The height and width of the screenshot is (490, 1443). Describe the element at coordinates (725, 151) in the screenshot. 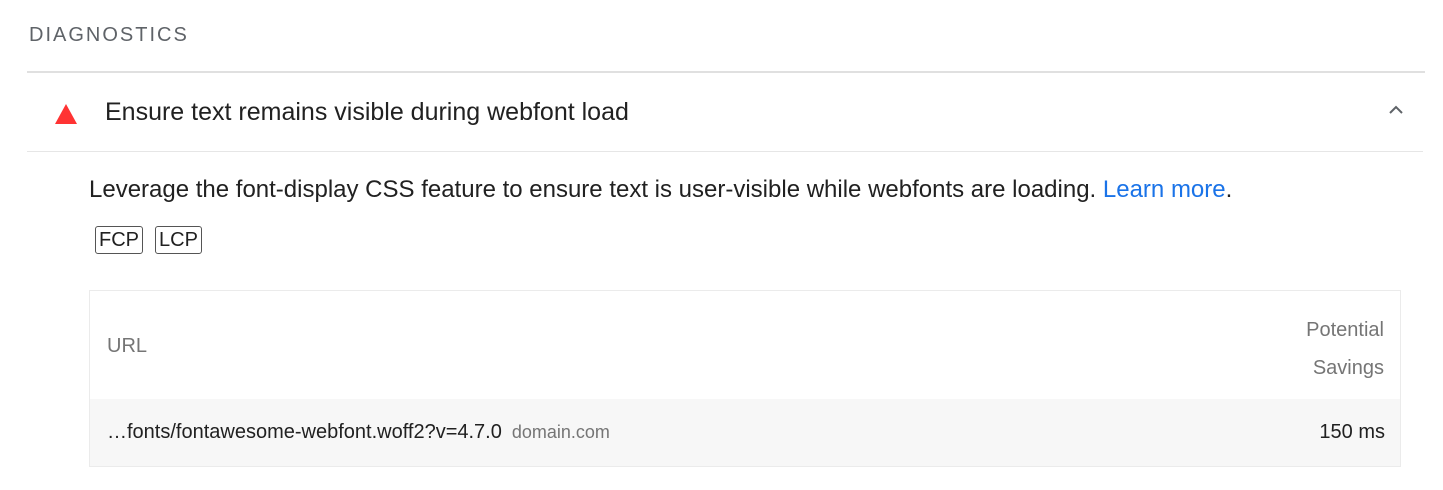

I see `divider` at that location.